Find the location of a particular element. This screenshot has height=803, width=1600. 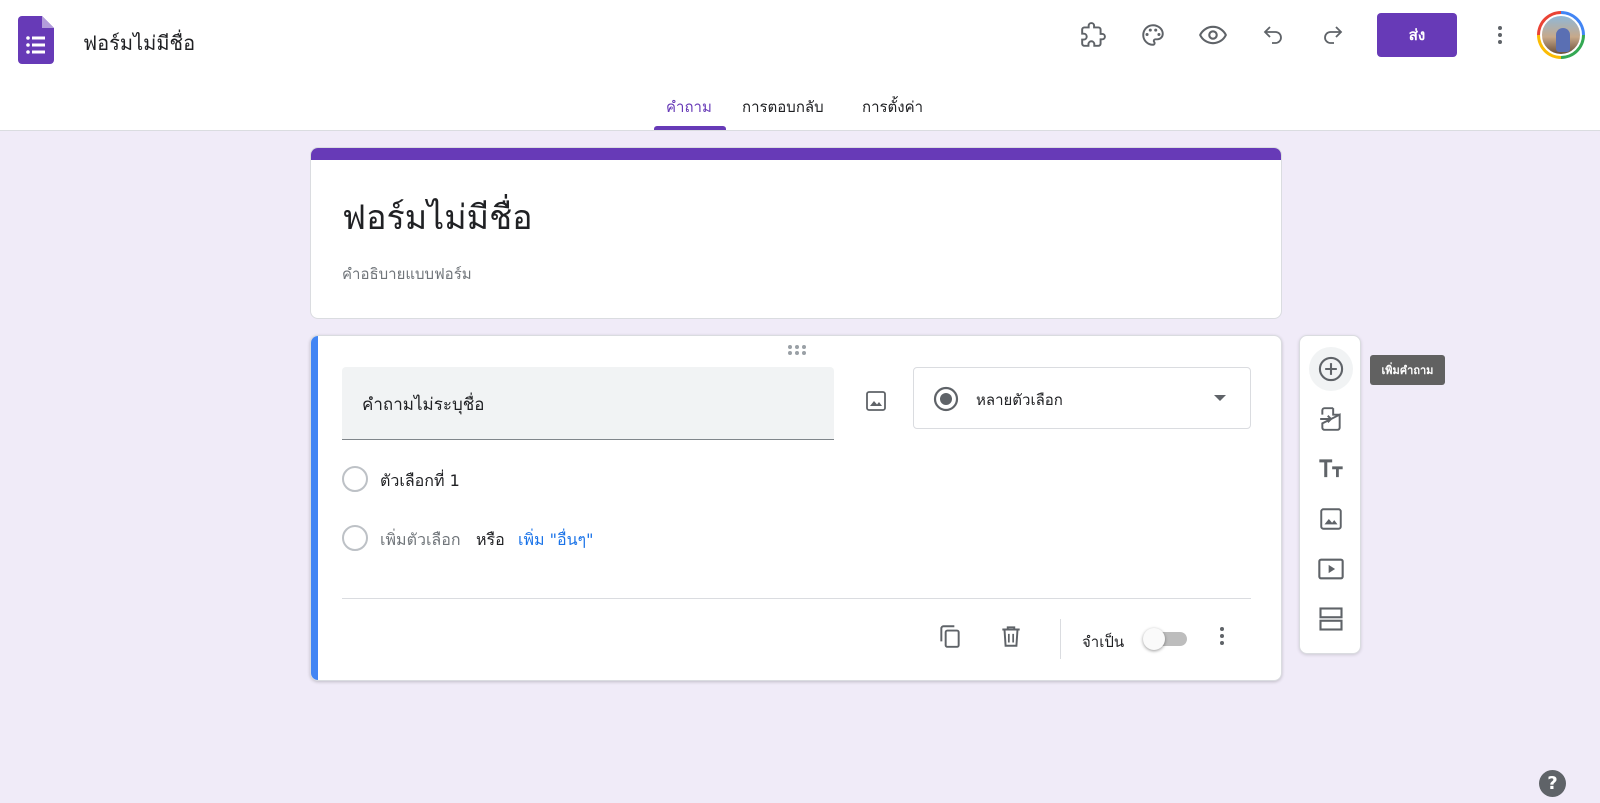

add-option-row: เพิ่มตัวเลือก หรือ เพิ่ม "อื่นๆ" is located at coordinates (542, 538).